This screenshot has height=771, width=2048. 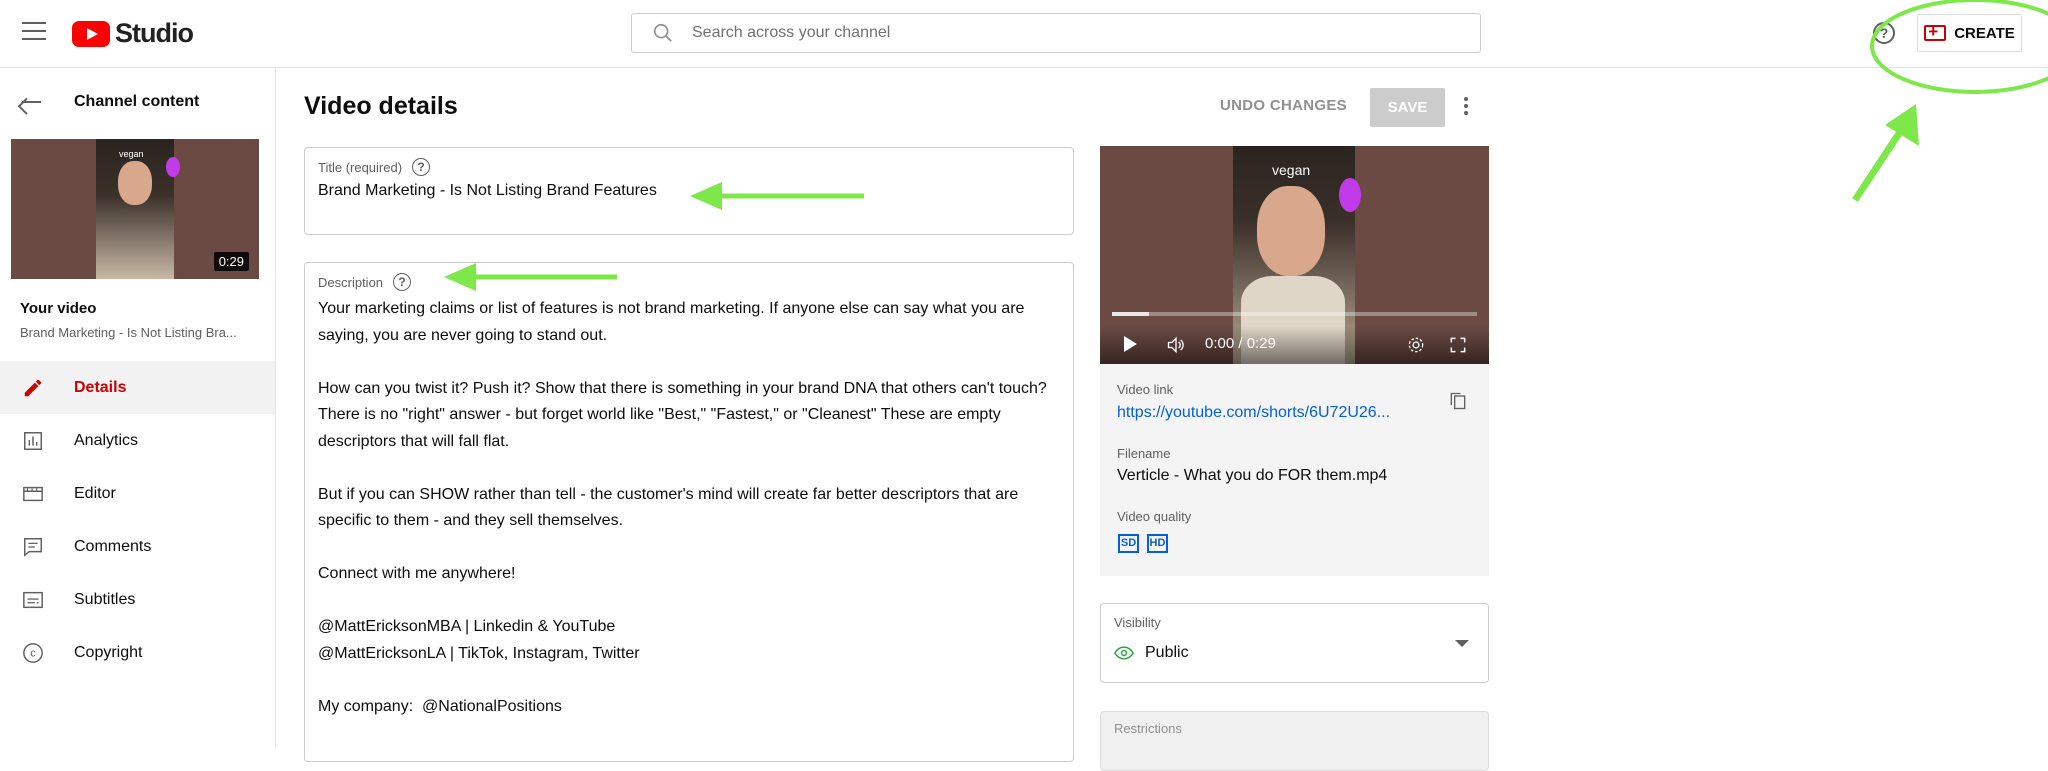 What do you see at coordinates (1130, 344) in the screenshot?
I see `play-icon` at bounding box center [1130, 344].